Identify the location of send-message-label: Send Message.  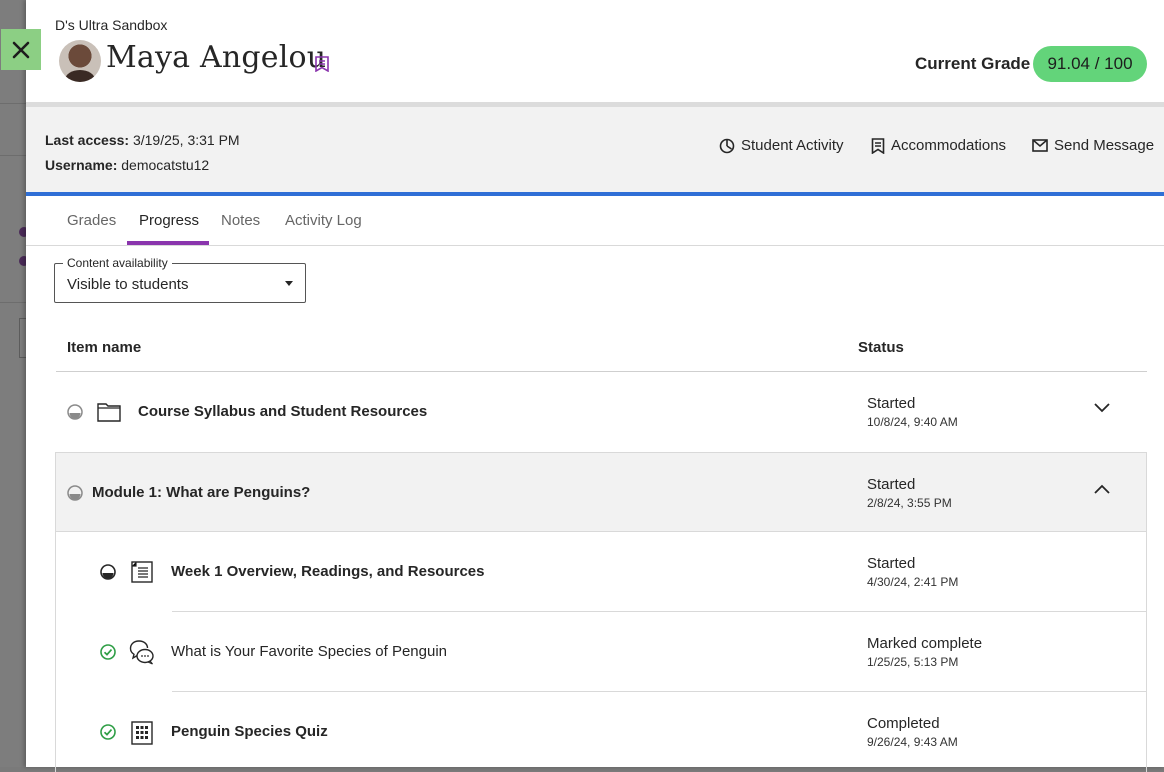
(1104, 145).